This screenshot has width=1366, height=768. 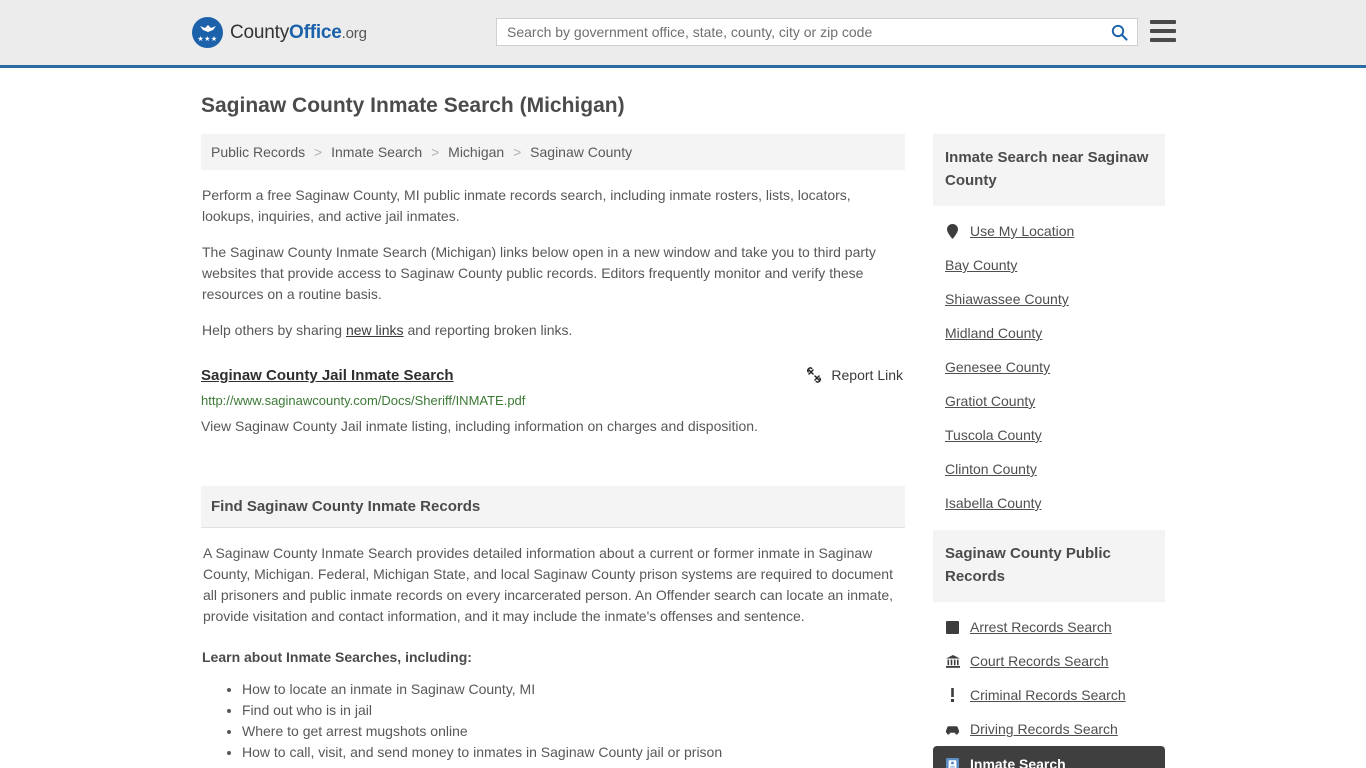 I want to click on sidebar-item-arrest-records-search: Arrest Records Search, so click(x=1049, y=627).